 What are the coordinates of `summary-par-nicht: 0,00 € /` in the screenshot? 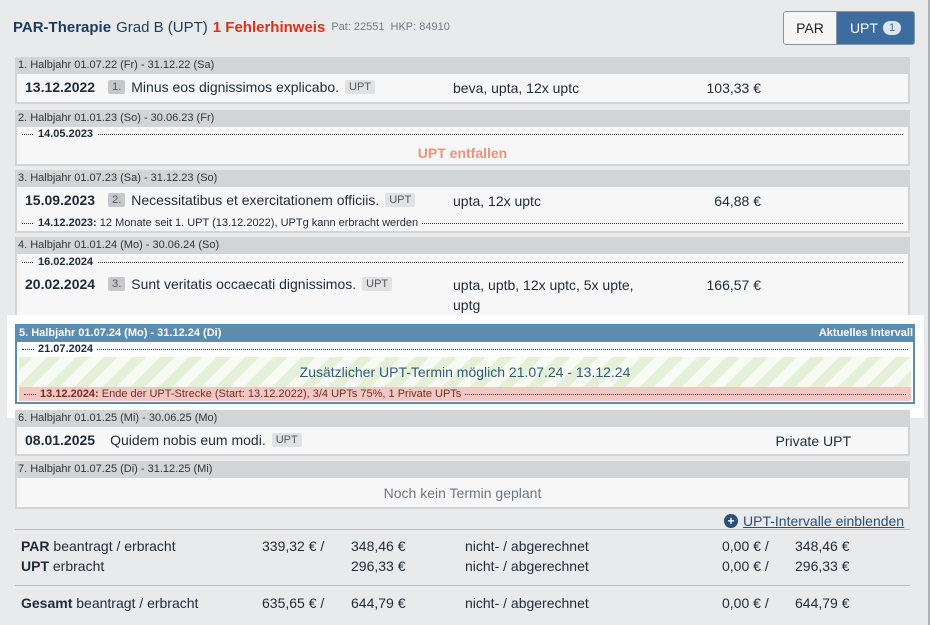 It's located at (745, 546).